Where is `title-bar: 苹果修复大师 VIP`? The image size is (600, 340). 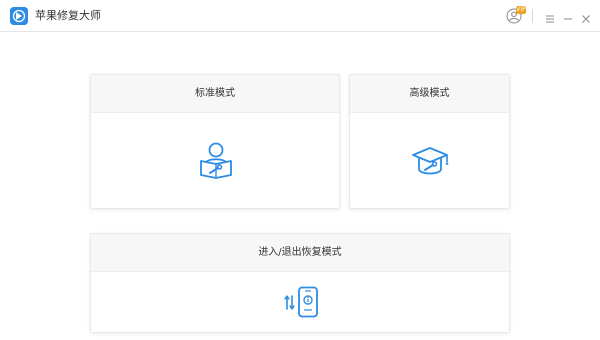
title-bar: 苹果修复大师 VIP is located at coordinates (300, 16).